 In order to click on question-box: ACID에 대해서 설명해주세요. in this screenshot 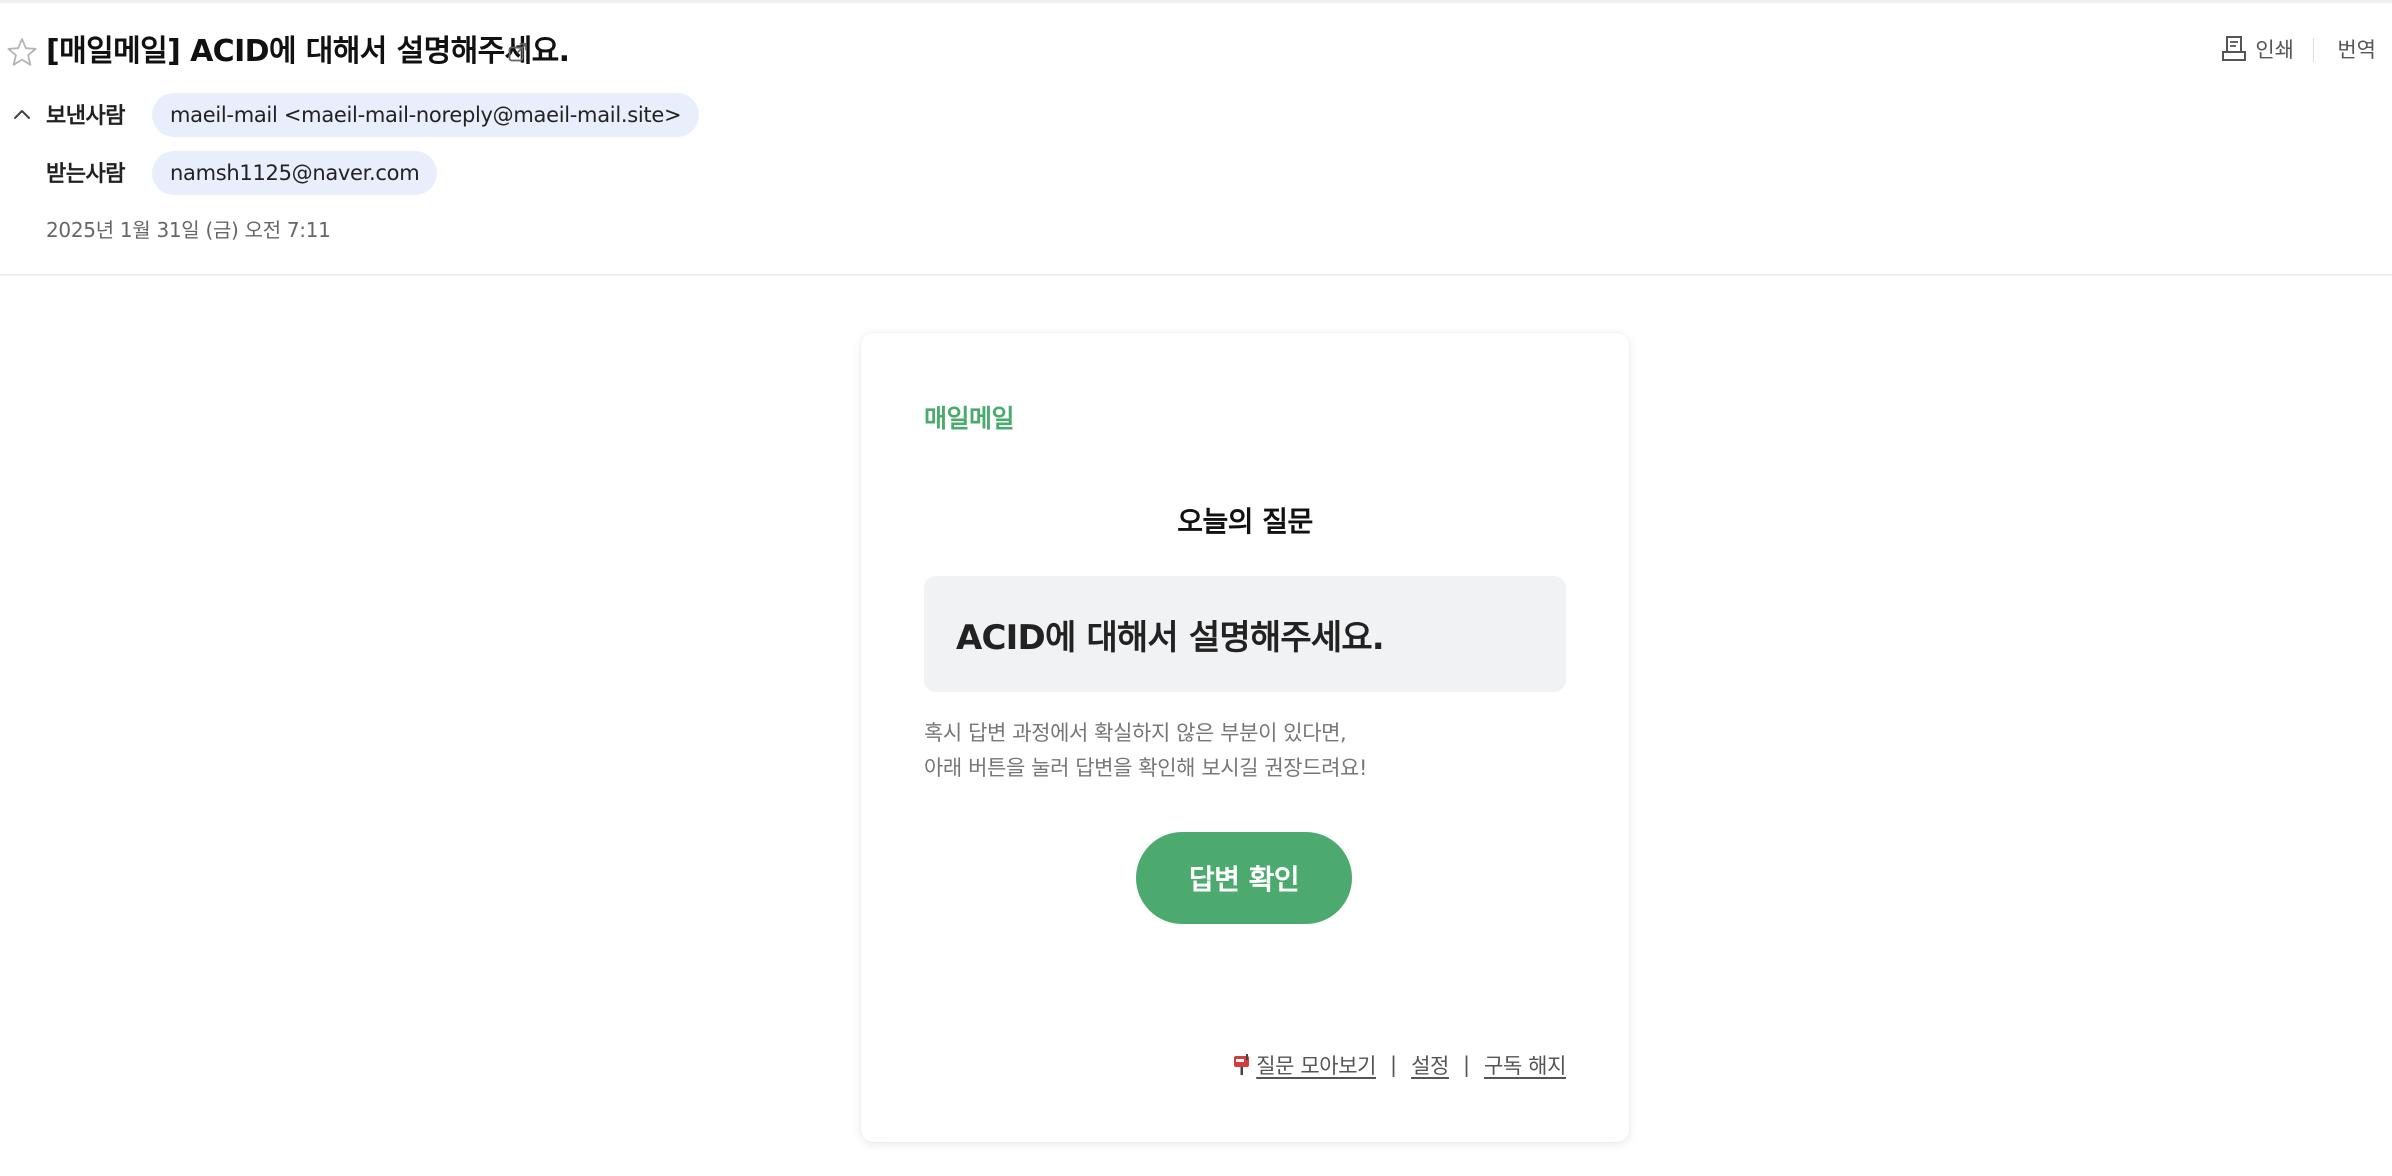, I will do `click(1245, 634)`.